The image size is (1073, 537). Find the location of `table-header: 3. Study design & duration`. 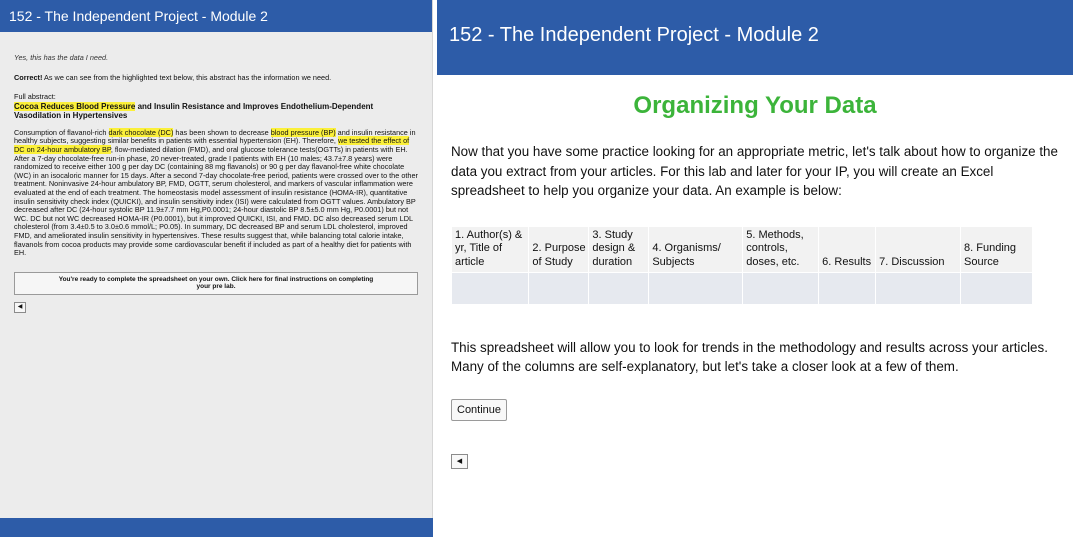

table-header: 3. Study design & duration is located at coordinates (619, 249).